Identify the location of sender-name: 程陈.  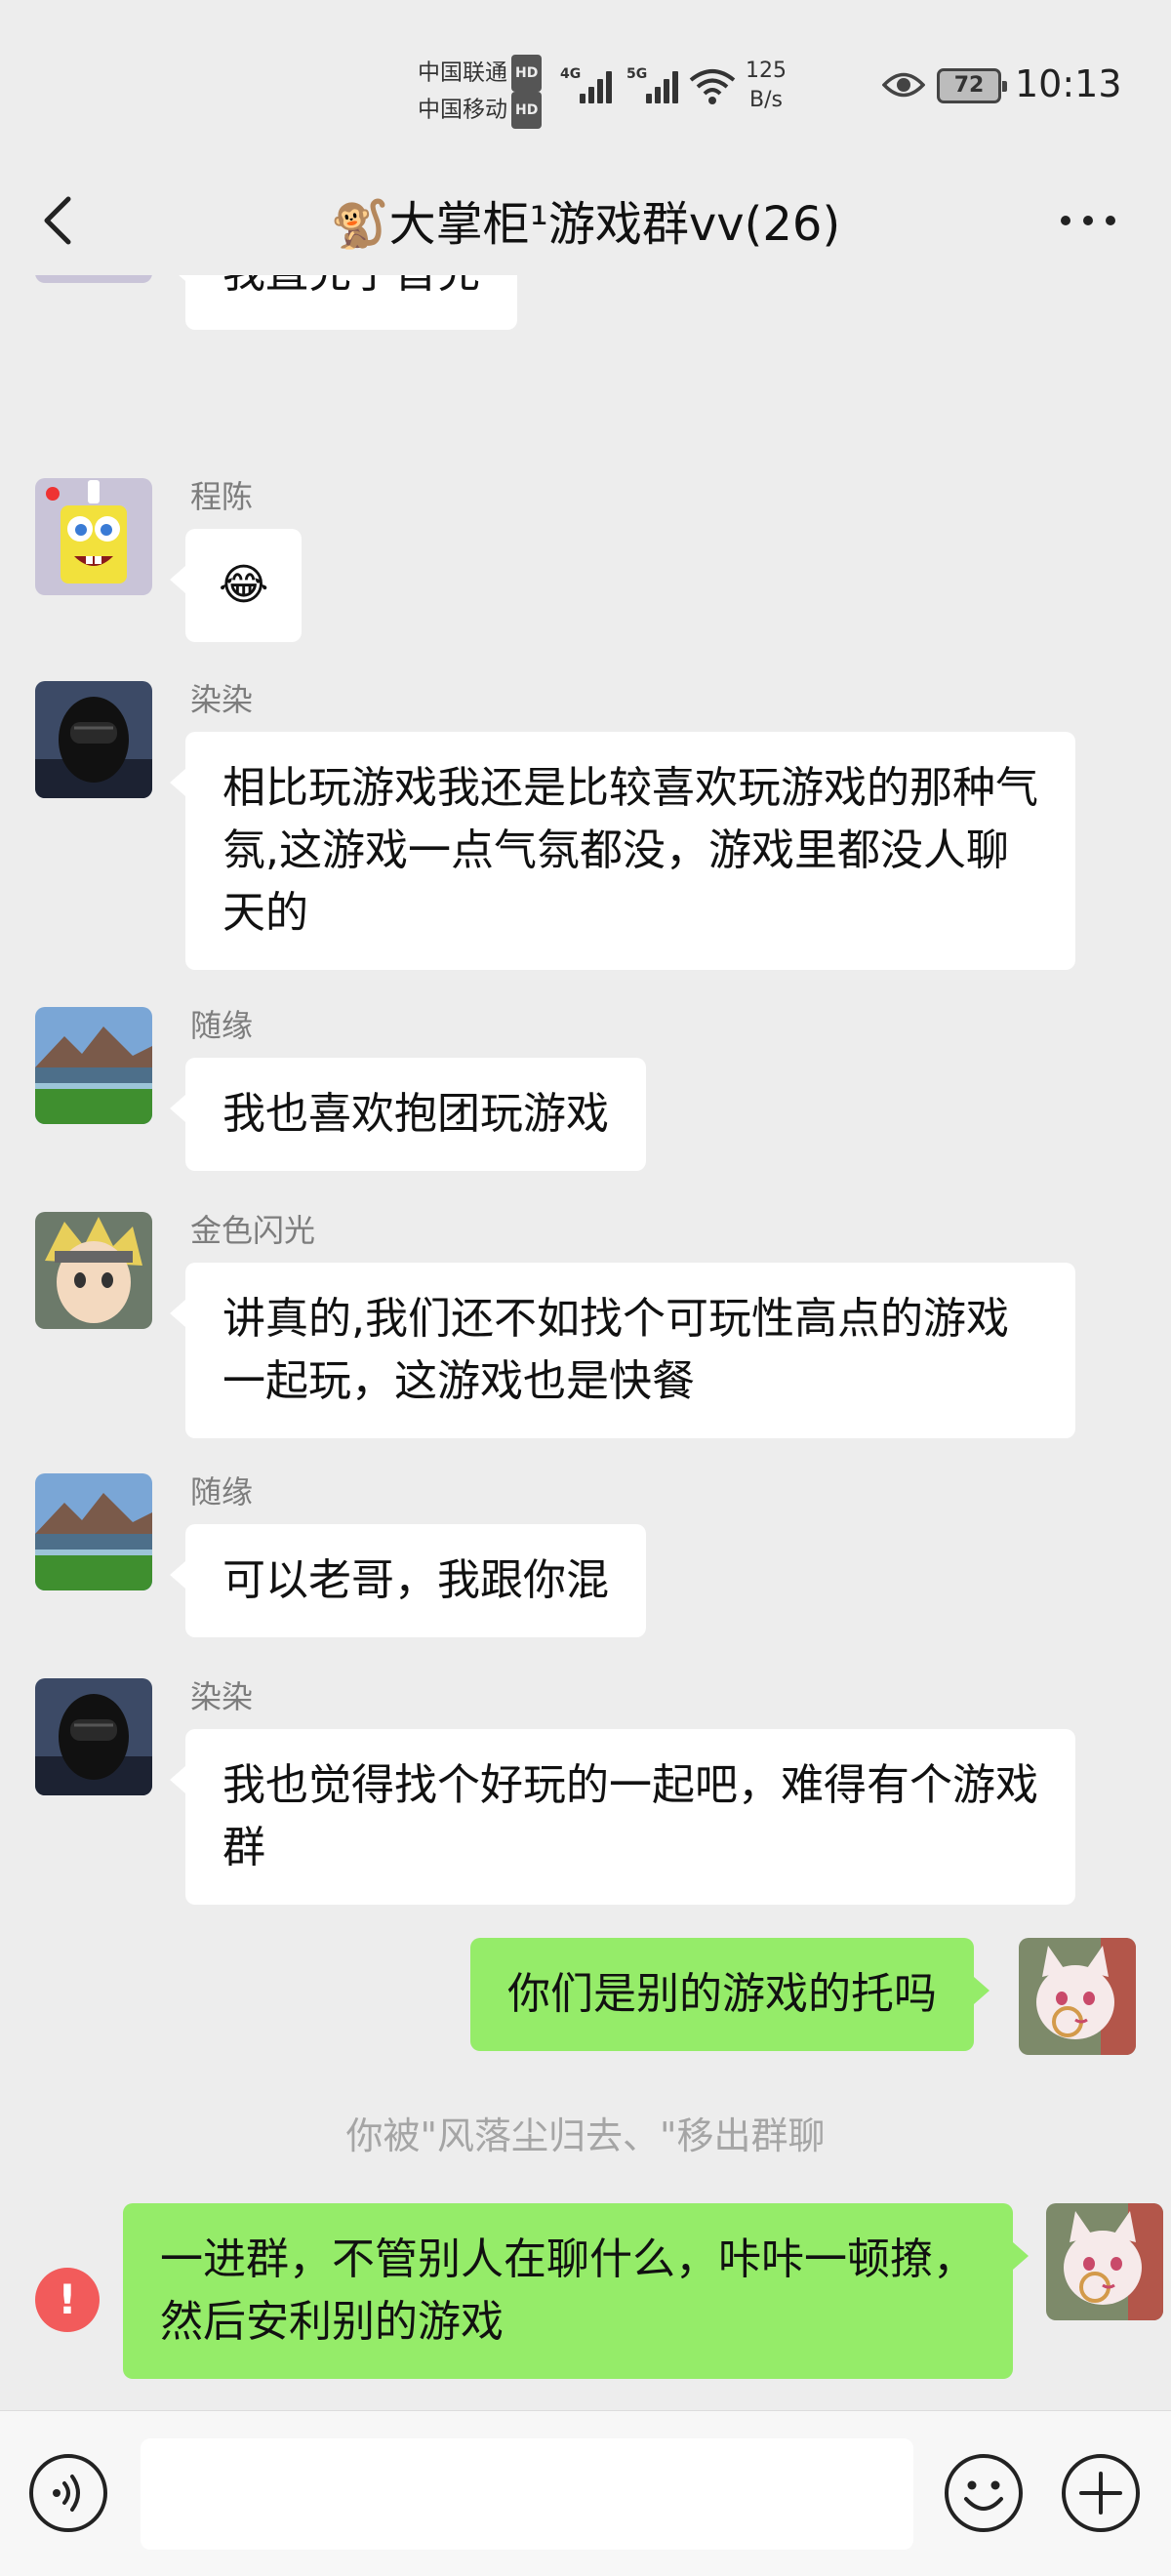
(222, 496).